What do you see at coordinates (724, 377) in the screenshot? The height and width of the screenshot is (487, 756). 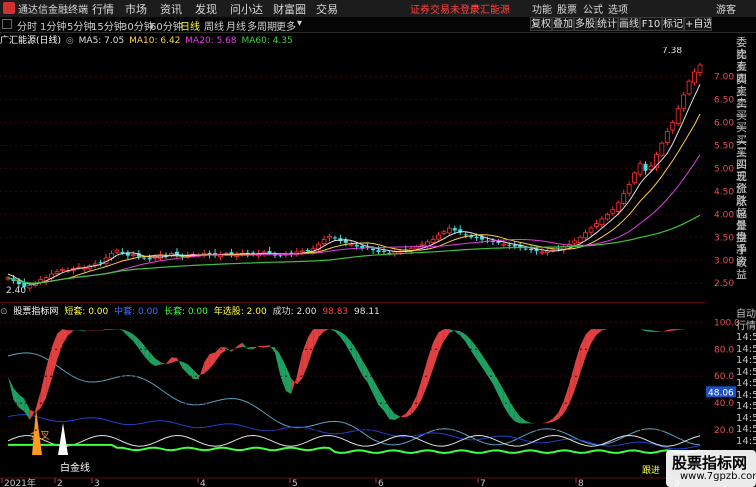 I see `indicator-tick-label: 60.0` at bounding box center [724, 377].